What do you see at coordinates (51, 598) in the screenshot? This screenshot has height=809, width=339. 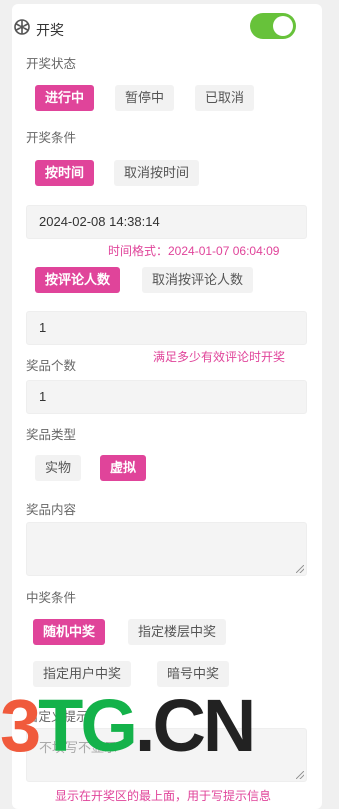 I see `win-condition-label: 中奖条件` at bounding box center [51, 598].